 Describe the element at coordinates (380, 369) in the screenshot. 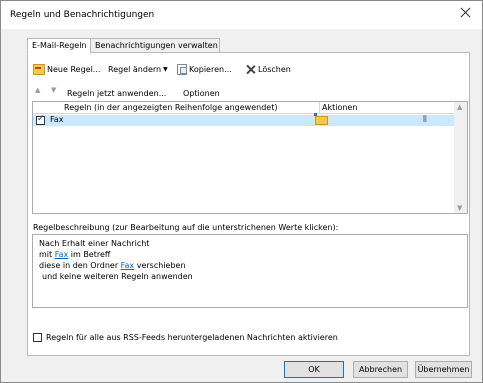

I see `cancel-button: Abbrechen` at that location.